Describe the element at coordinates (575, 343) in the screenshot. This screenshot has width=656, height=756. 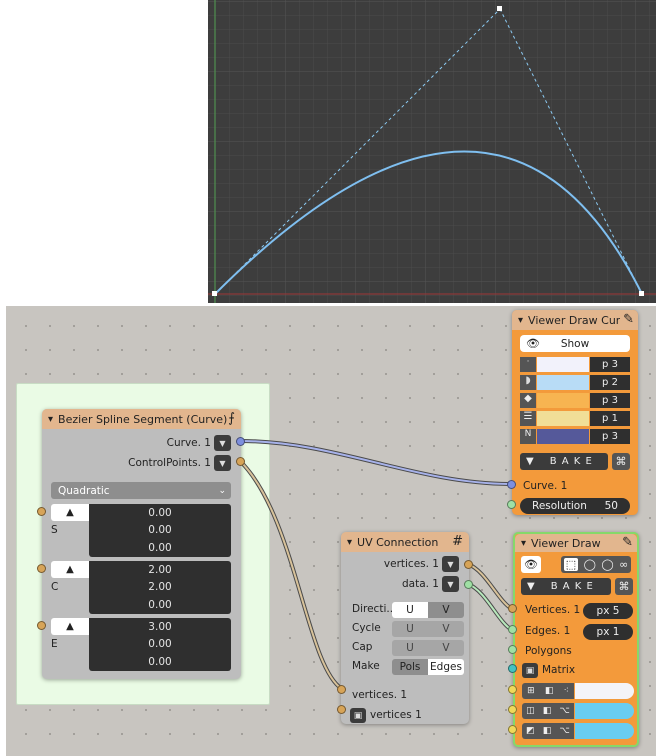
I see `show-toggle: 👁 Show` at that location.